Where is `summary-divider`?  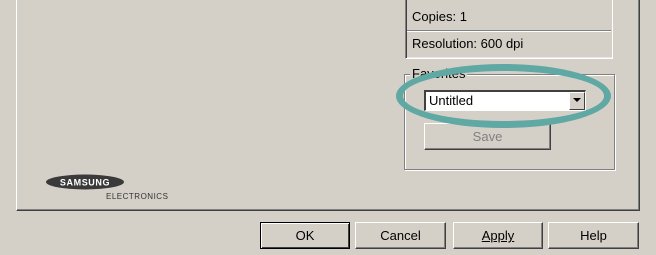 summary-divider is located at coordinates (509, 31).